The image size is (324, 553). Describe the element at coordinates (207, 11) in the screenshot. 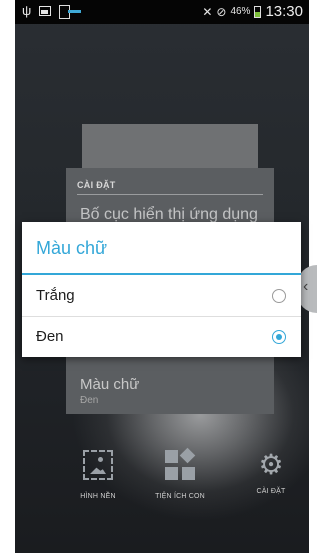

I see `silent-icon: ✕` at that location.